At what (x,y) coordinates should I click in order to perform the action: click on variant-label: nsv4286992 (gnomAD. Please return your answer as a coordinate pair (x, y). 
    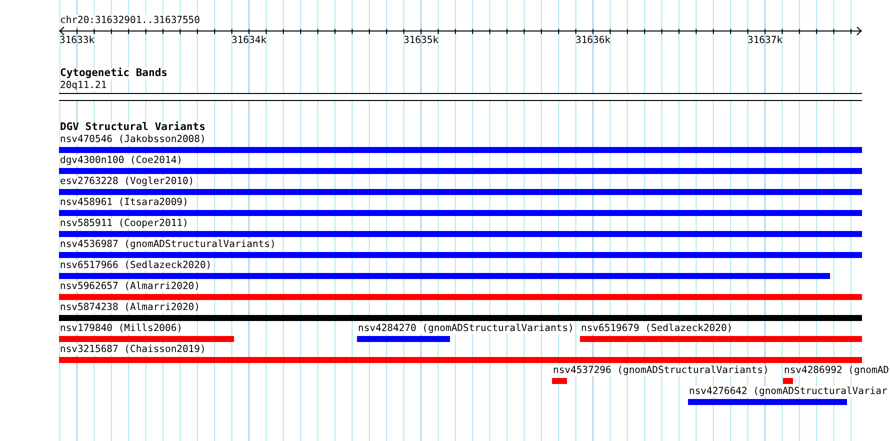
    Looking at the image, I should click on (836, 370).